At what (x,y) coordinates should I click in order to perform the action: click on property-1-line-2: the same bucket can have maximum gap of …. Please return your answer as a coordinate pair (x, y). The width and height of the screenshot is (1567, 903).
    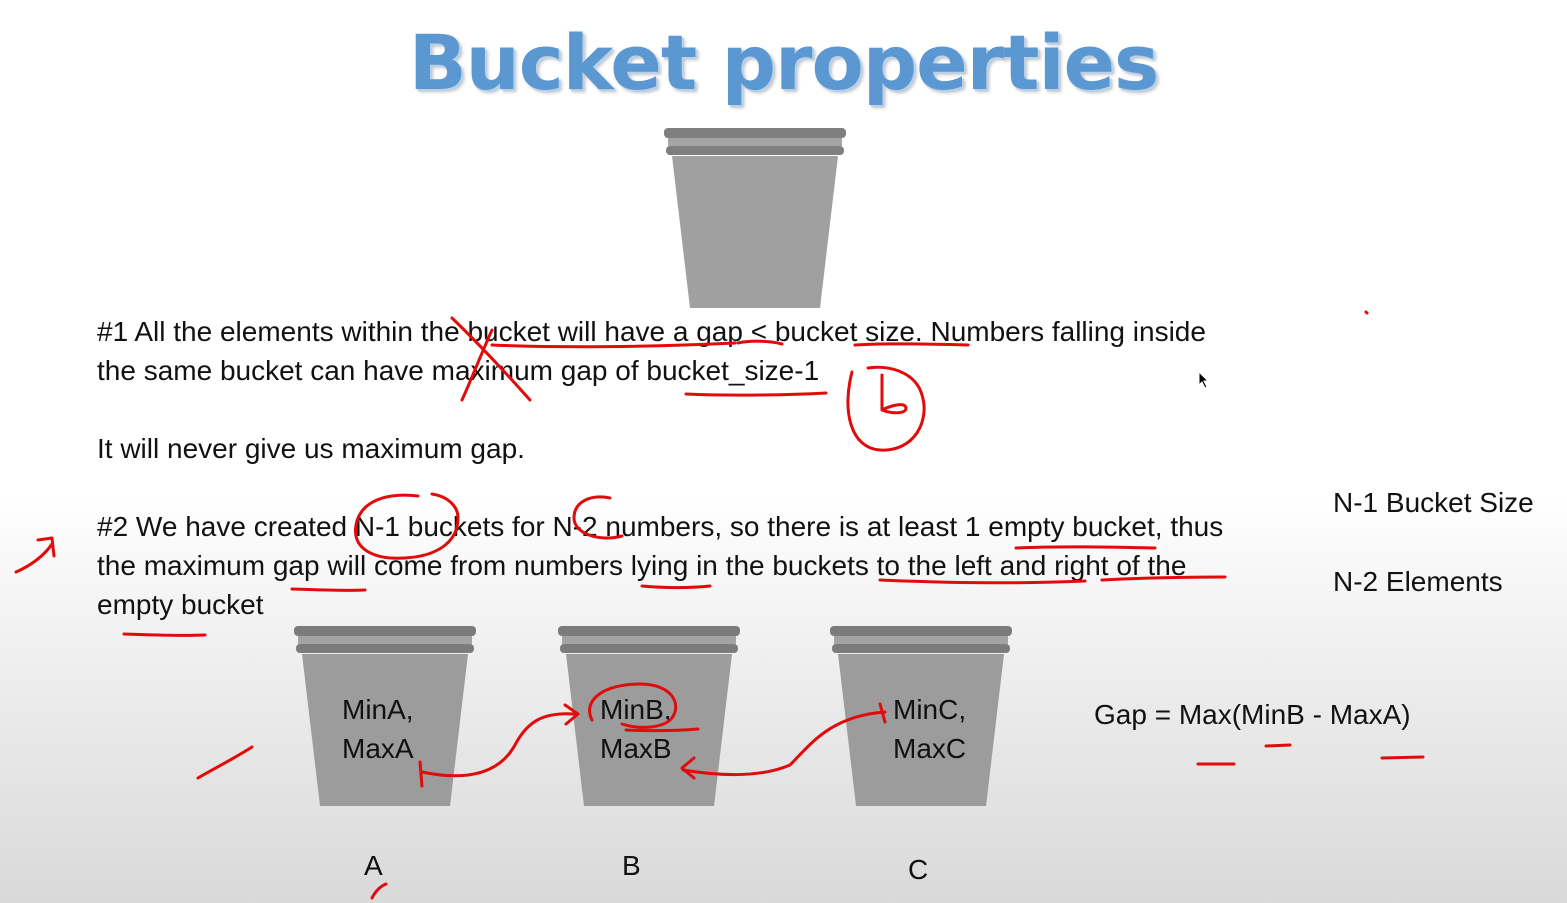
    Looking at the image, I should click on (458, 370).